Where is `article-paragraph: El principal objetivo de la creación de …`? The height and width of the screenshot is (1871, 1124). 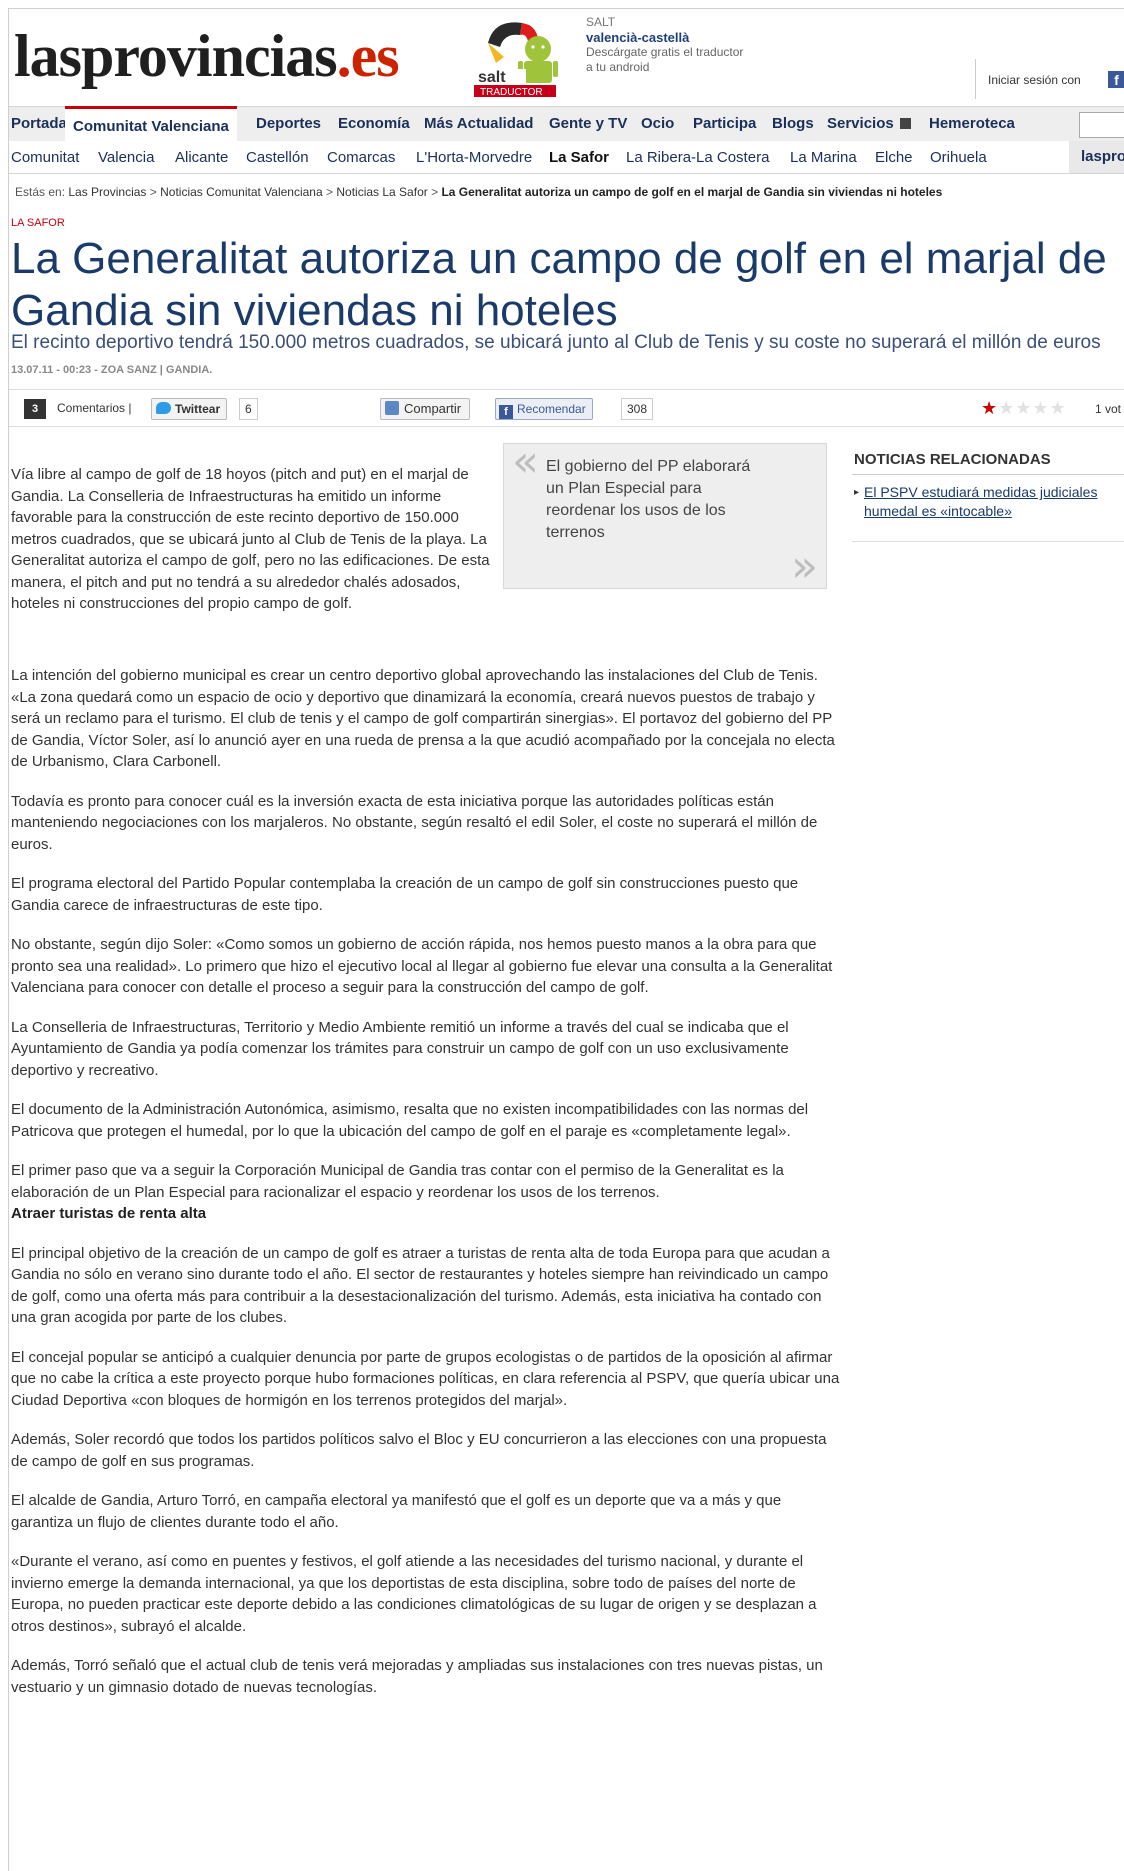
article-paragraph: El principal objetivo de la creación de … is located at coordinates (420, 1285).